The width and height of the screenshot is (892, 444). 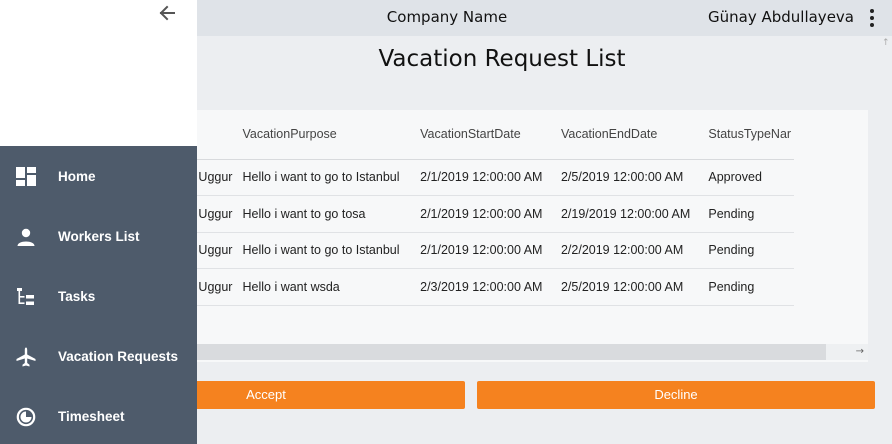 I want to click on sidebar-item-workers-list: Workers List, so click(x=98, y=237).